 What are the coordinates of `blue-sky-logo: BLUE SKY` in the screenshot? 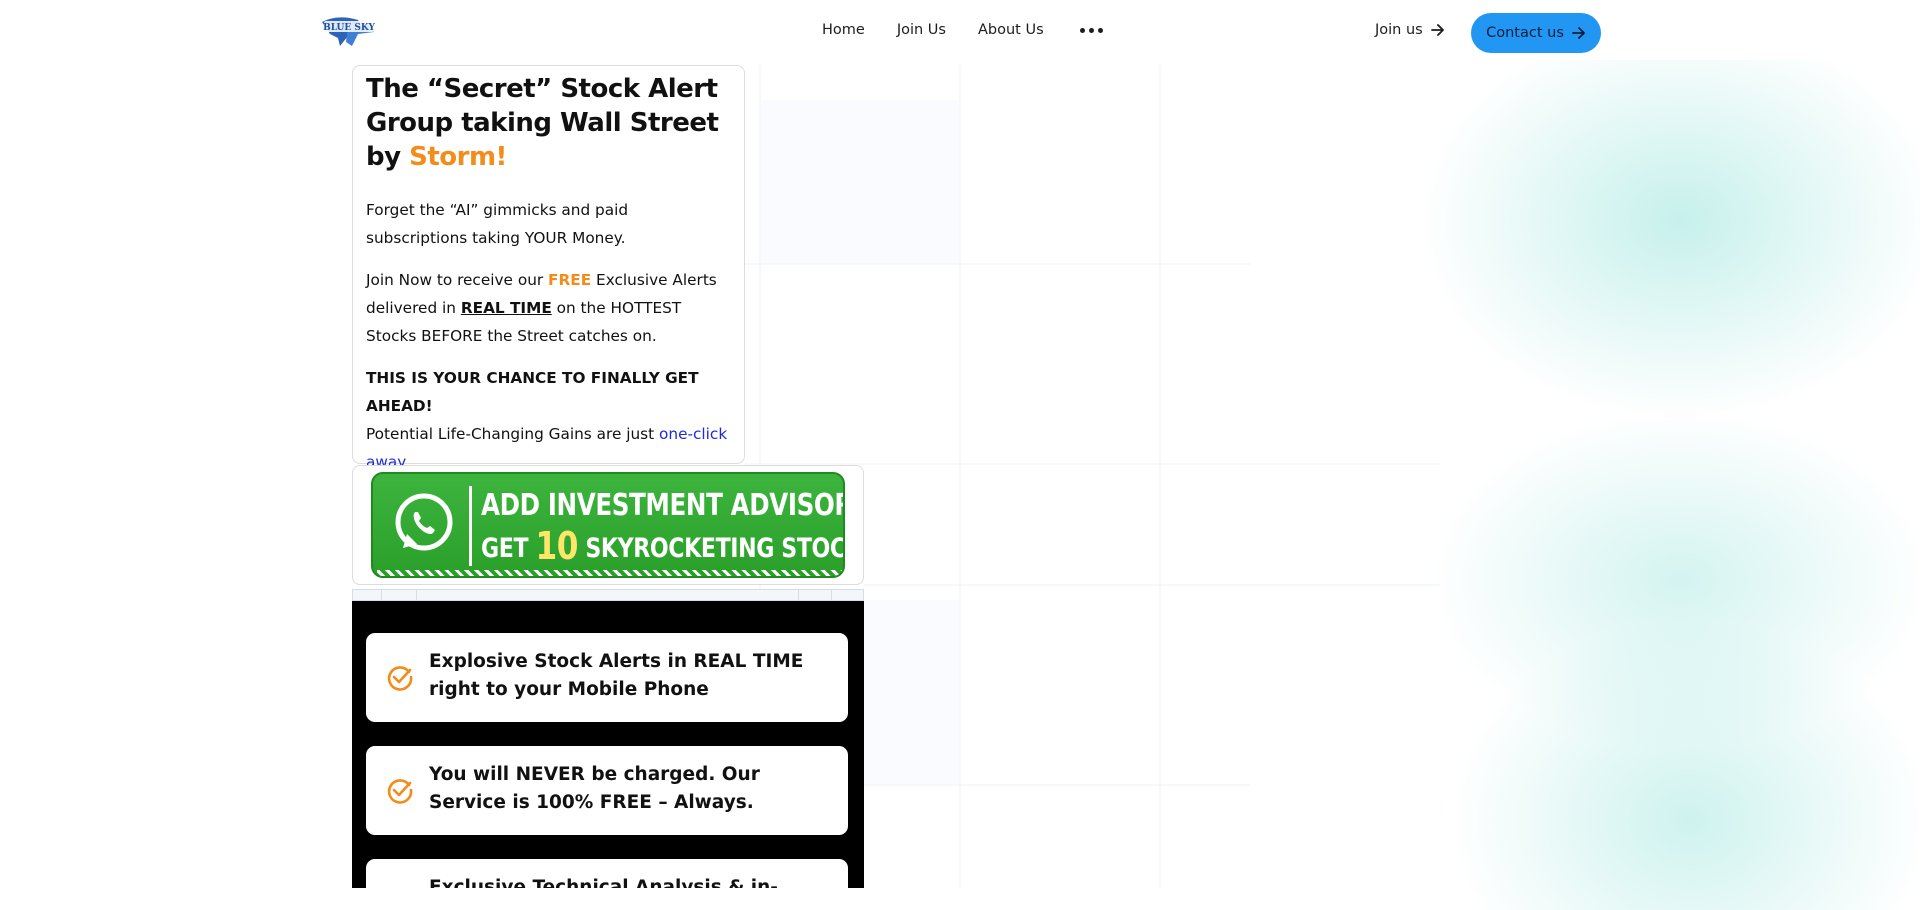 It's located at (349, 32).